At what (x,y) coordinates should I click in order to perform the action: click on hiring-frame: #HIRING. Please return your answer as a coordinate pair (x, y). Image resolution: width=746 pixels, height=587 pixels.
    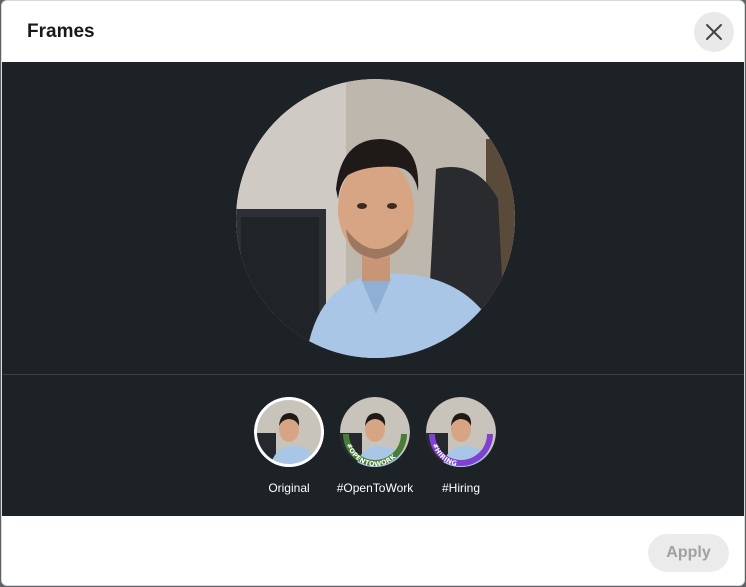
    Looking at the image, I should click on (461, 432).